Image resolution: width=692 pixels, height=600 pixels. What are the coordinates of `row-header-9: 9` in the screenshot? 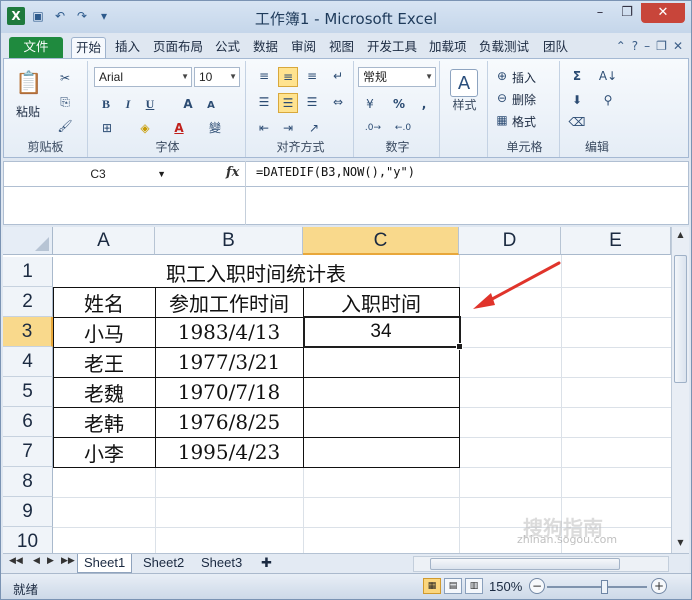 It's located at (28, 512).